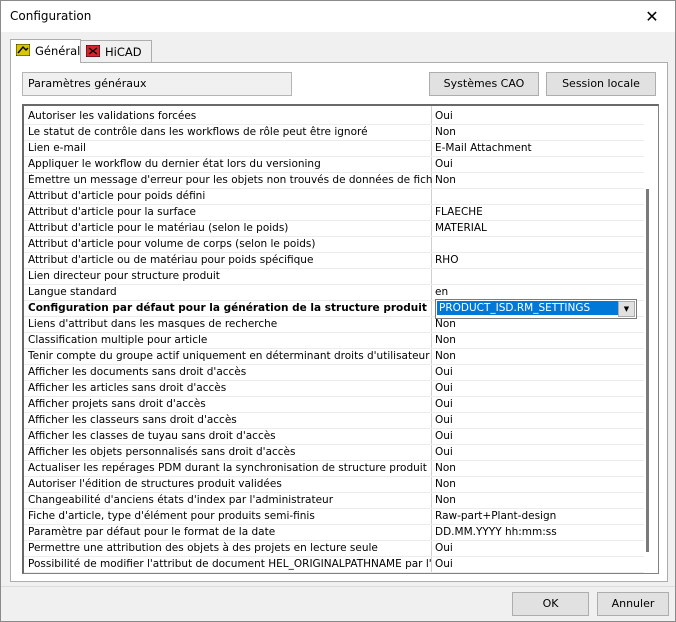 This screenshot has height=622, width=676. I want to click on close-icon: ✕, so click(652, 16).